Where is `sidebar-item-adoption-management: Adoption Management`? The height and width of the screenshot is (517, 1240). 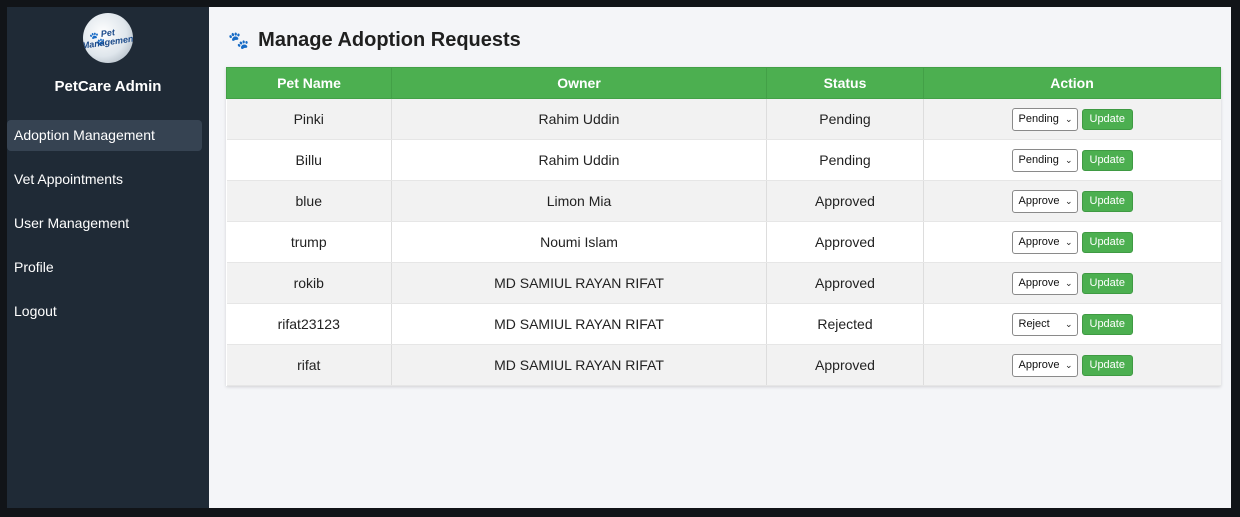
sidebar-item-adoption-management: Adoption Management is located at coordinates (104, 135).